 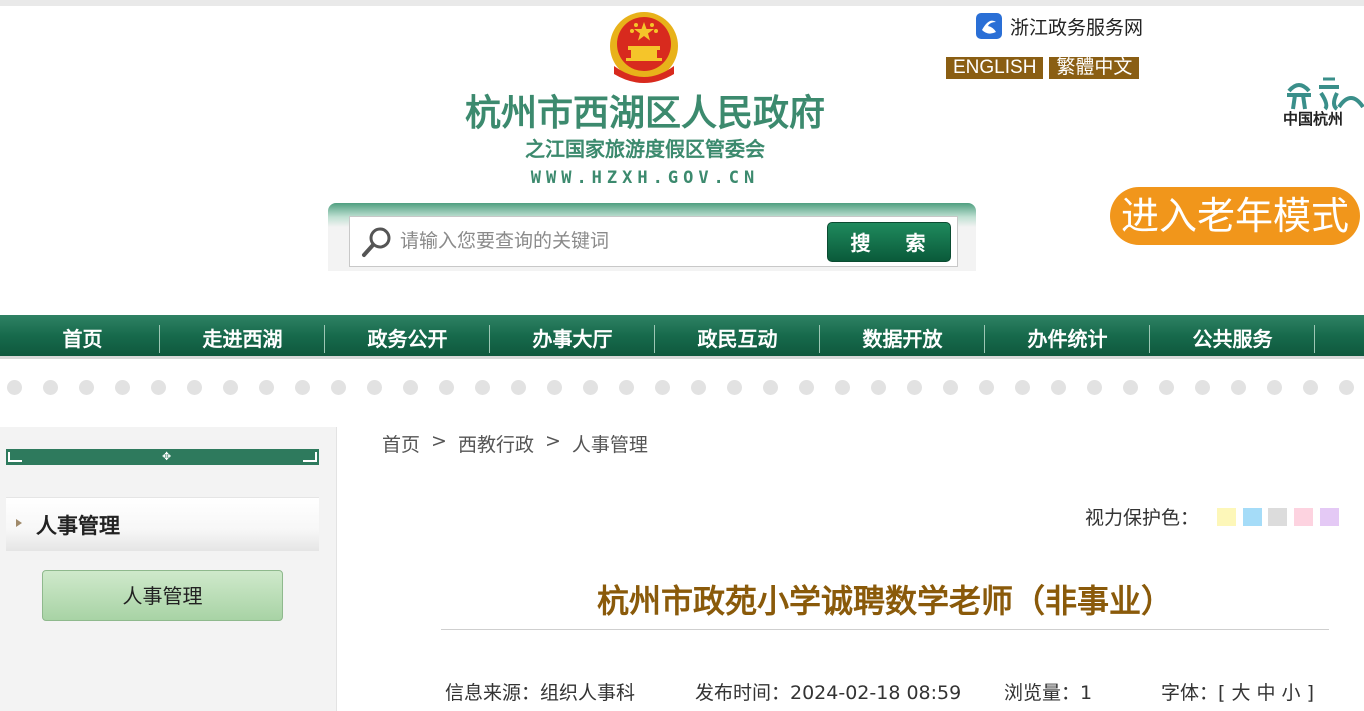 I want to click on swatch-yellow, so click(x=1226, y=517).